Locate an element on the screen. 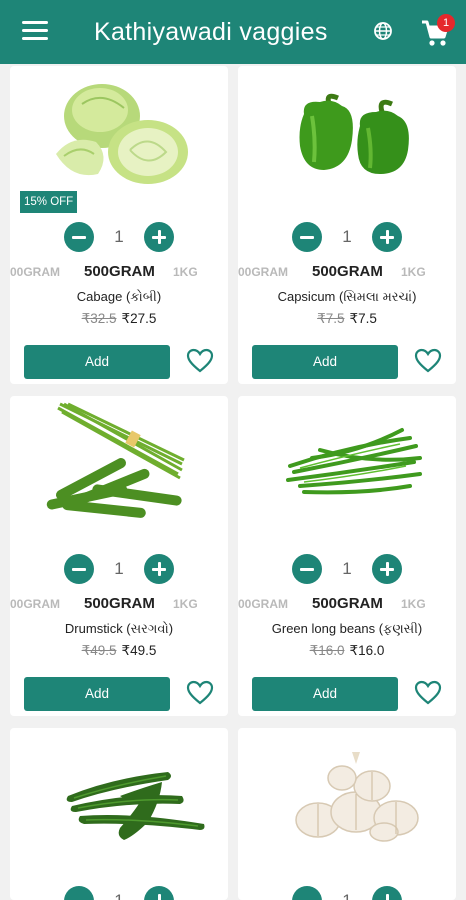  green-long-beans-image is located at coordinates (354, 461).